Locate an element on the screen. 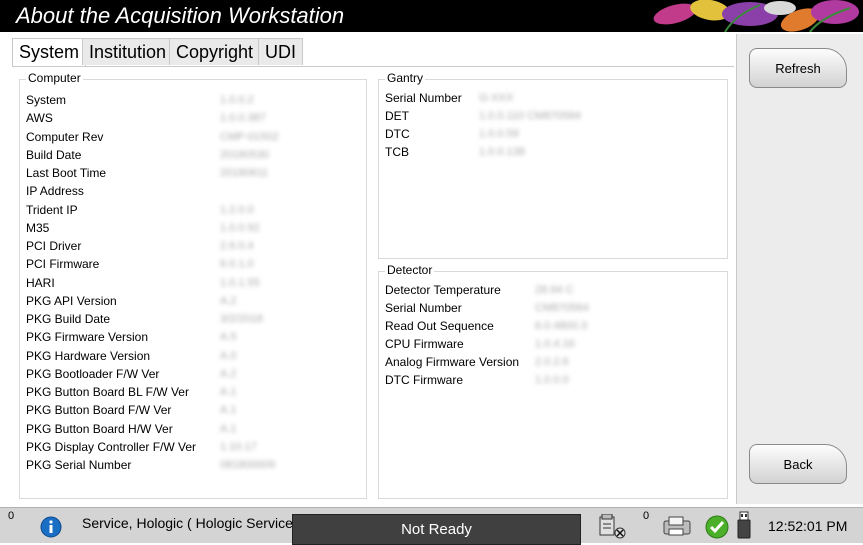 Image resolution: width=863 pixels, height=545 pixels. computer-row: PKG Display Controller F/W Ver 1.10.17 is located at coordinates (141, 447).